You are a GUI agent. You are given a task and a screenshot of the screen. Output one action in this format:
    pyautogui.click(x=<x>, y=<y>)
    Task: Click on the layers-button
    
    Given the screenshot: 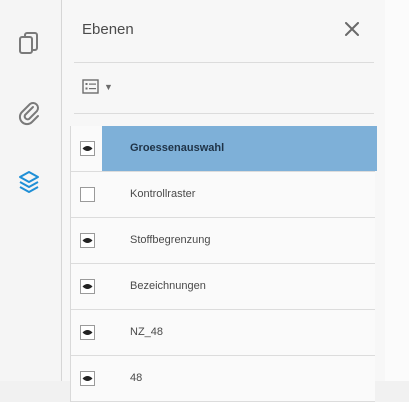 What is the action you would take?
    pyautogui.click(x=29, y=182)
    